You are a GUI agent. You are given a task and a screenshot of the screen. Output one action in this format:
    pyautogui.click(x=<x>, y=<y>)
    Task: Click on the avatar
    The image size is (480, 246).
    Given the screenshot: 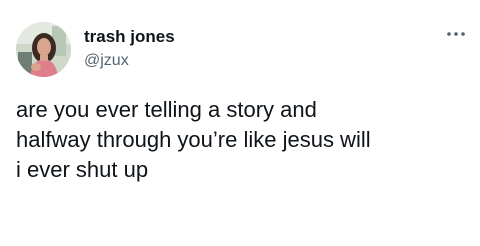 What is the action you would take?
    pyautogui.click(x=43, y=49)
    